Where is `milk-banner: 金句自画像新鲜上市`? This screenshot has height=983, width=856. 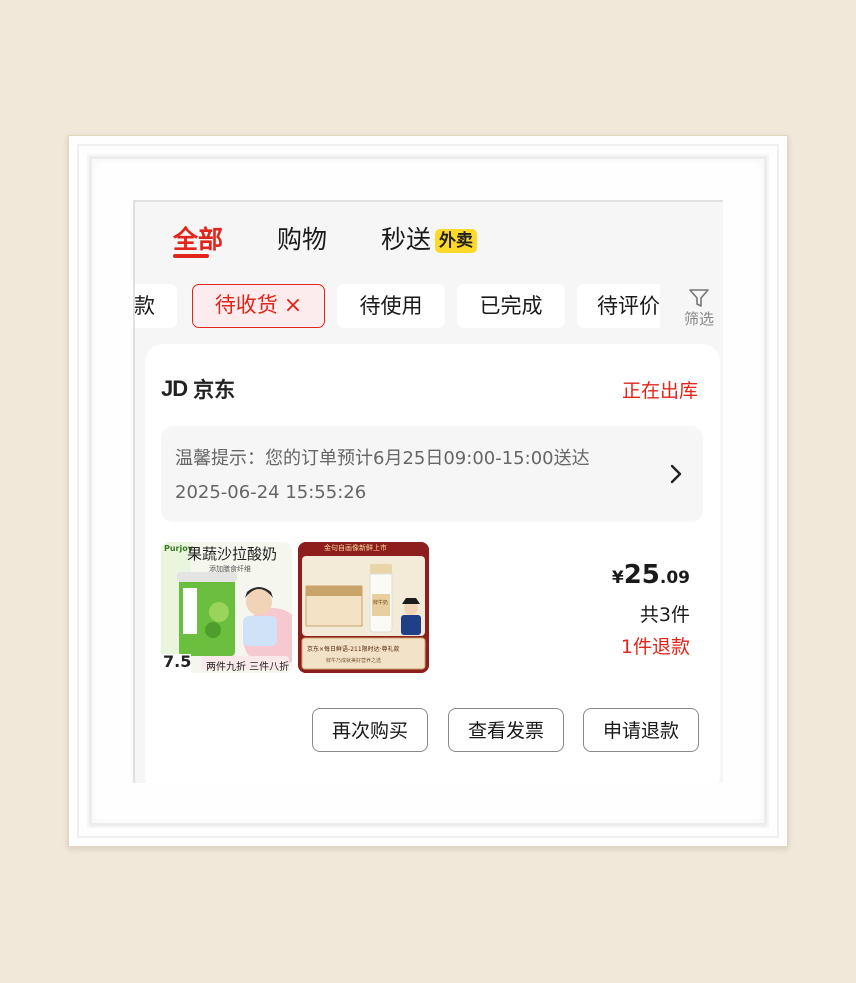 milk-banner: 金句自画像新鲜上市 is located at coordinates (355, 548).